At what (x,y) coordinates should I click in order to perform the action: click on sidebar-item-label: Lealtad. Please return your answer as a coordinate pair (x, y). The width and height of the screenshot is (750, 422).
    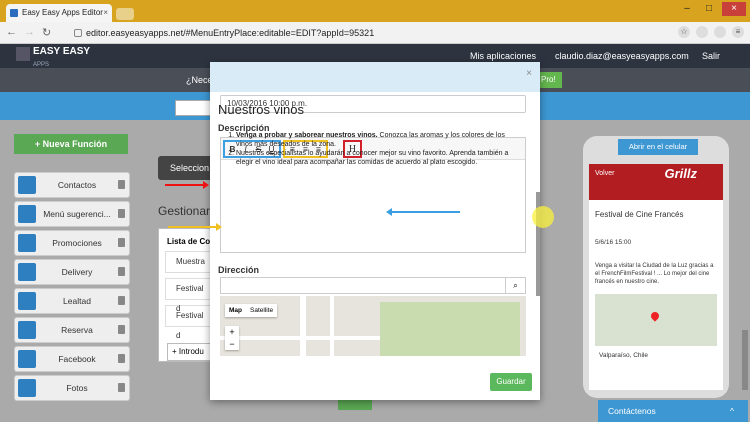
    Looking at the image, I should click on (77, 301).